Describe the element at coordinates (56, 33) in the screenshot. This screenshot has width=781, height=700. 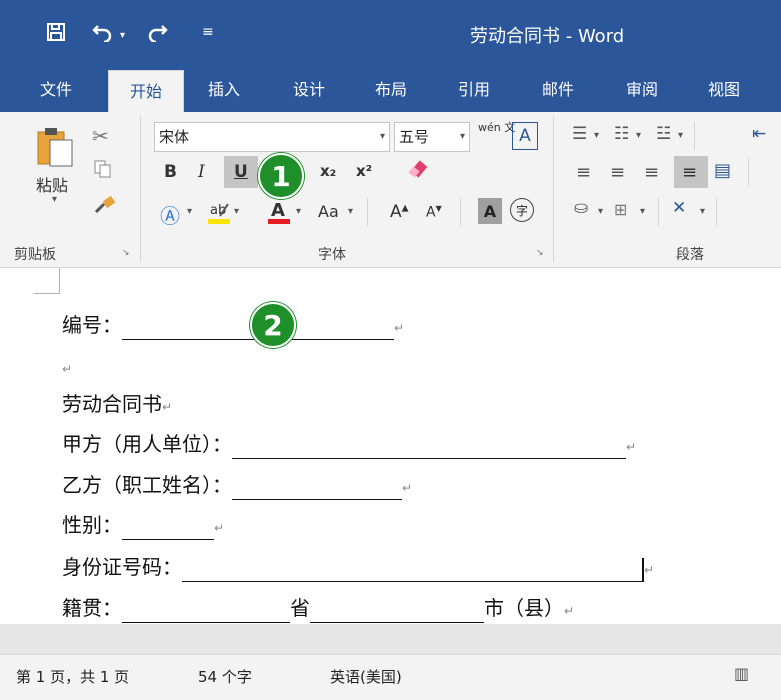
I see `save-icon` at that location.